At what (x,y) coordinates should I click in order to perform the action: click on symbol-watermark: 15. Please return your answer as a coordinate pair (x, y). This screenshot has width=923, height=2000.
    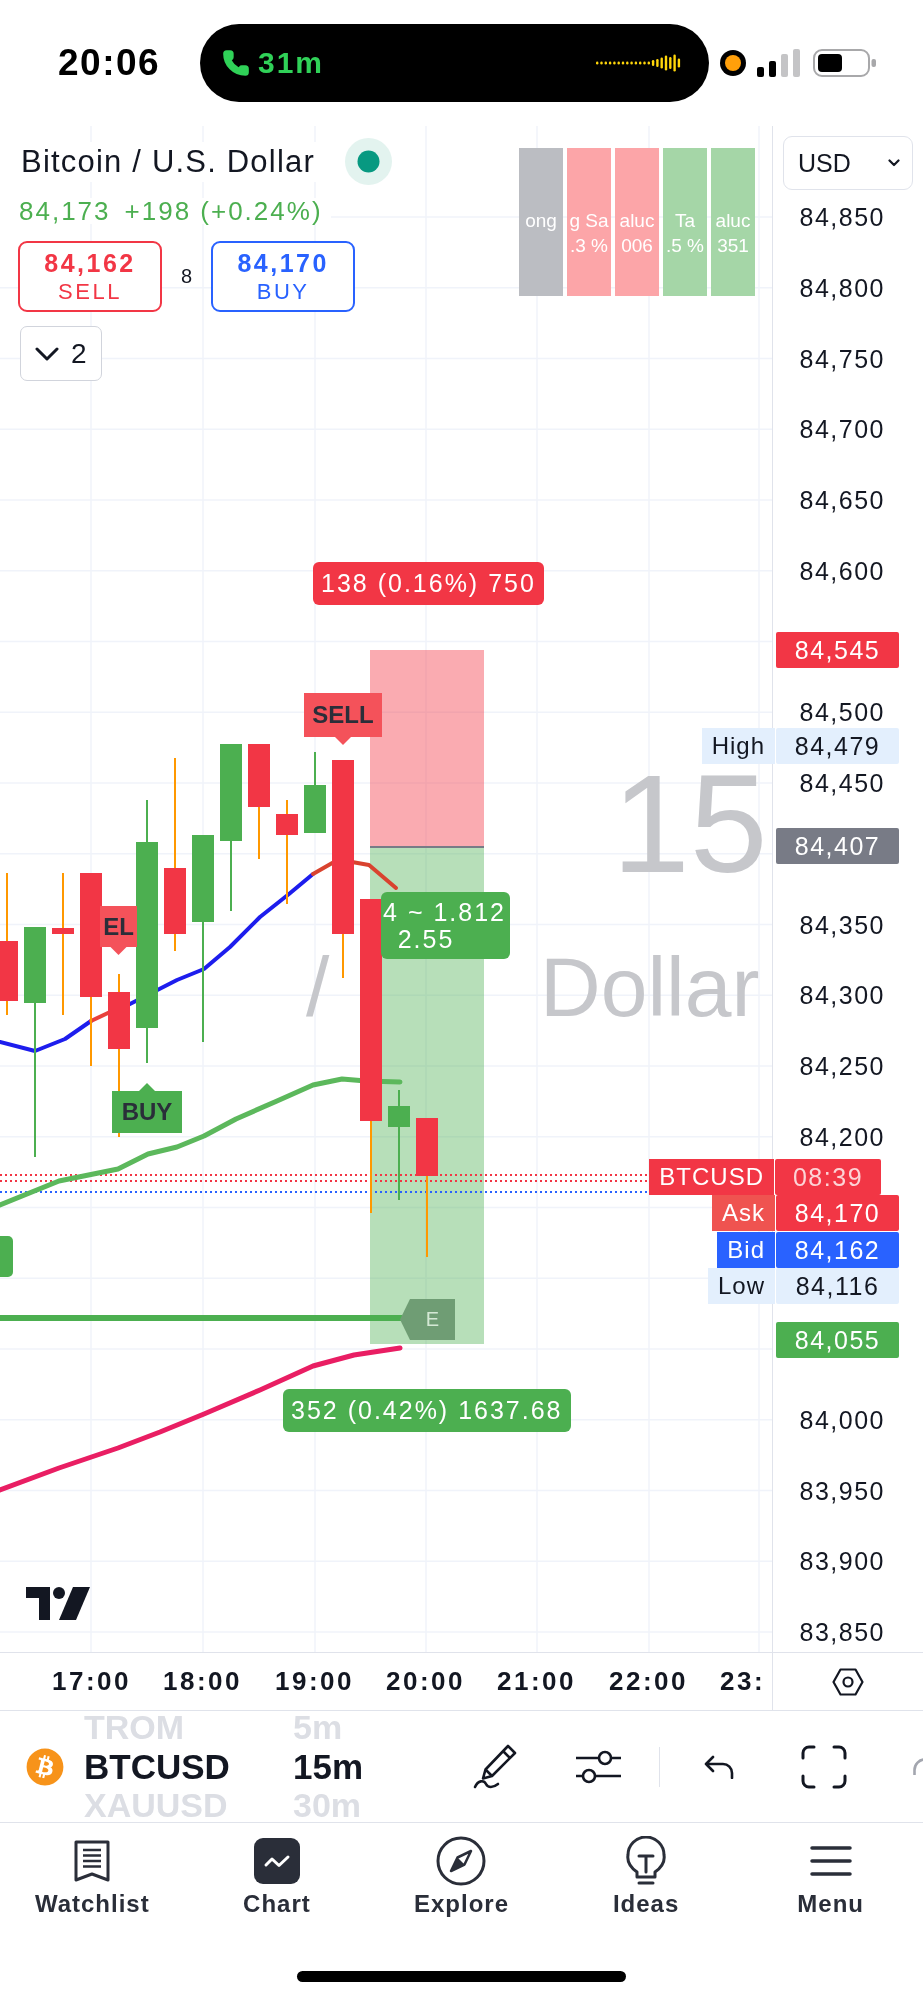
    Looking at the image, I should click on (690, 823).